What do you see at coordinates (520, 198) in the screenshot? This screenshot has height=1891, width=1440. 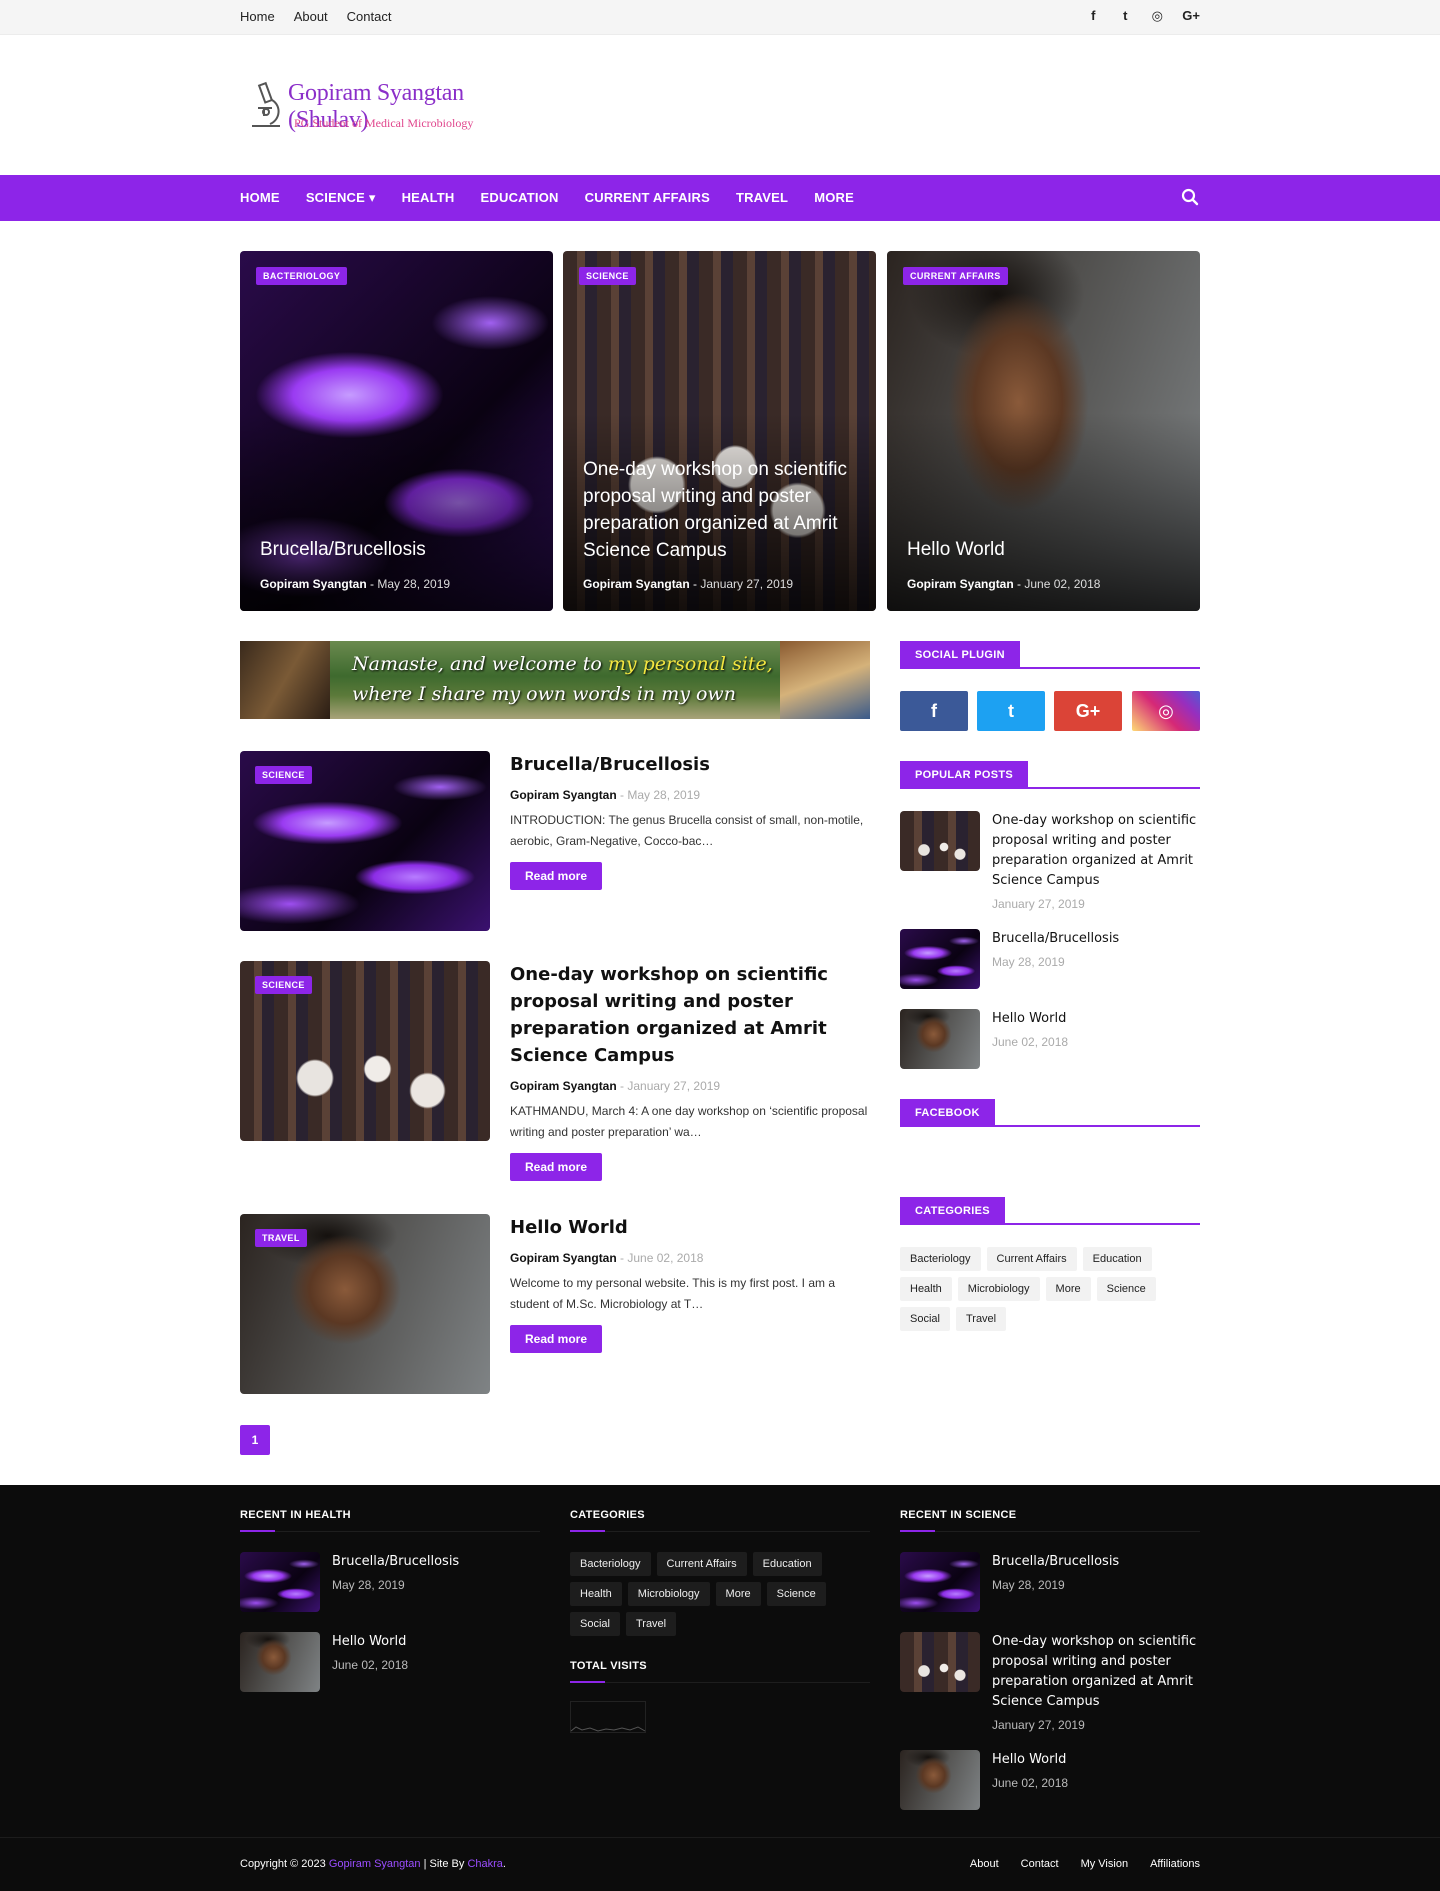 I see `nav-education: EDUCATION` at bounding box center [520, 198].